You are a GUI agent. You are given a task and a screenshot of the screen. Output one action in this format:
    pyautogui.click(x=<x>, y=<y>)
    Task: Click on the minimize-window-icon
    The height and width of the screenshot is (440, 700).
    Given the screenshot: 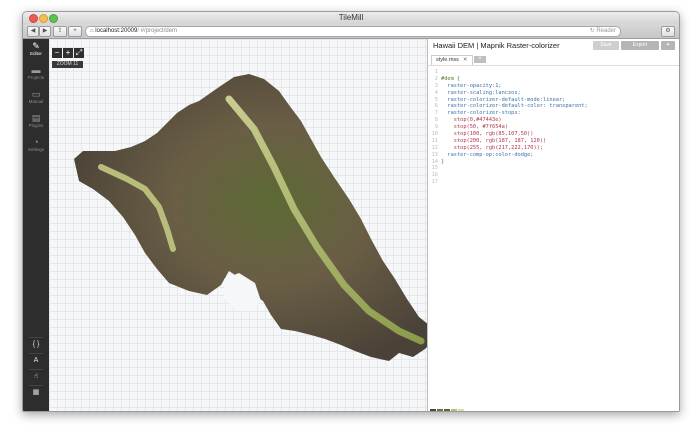 What is the action you would take?
    pyautogui.click(x=43, y=18)
    